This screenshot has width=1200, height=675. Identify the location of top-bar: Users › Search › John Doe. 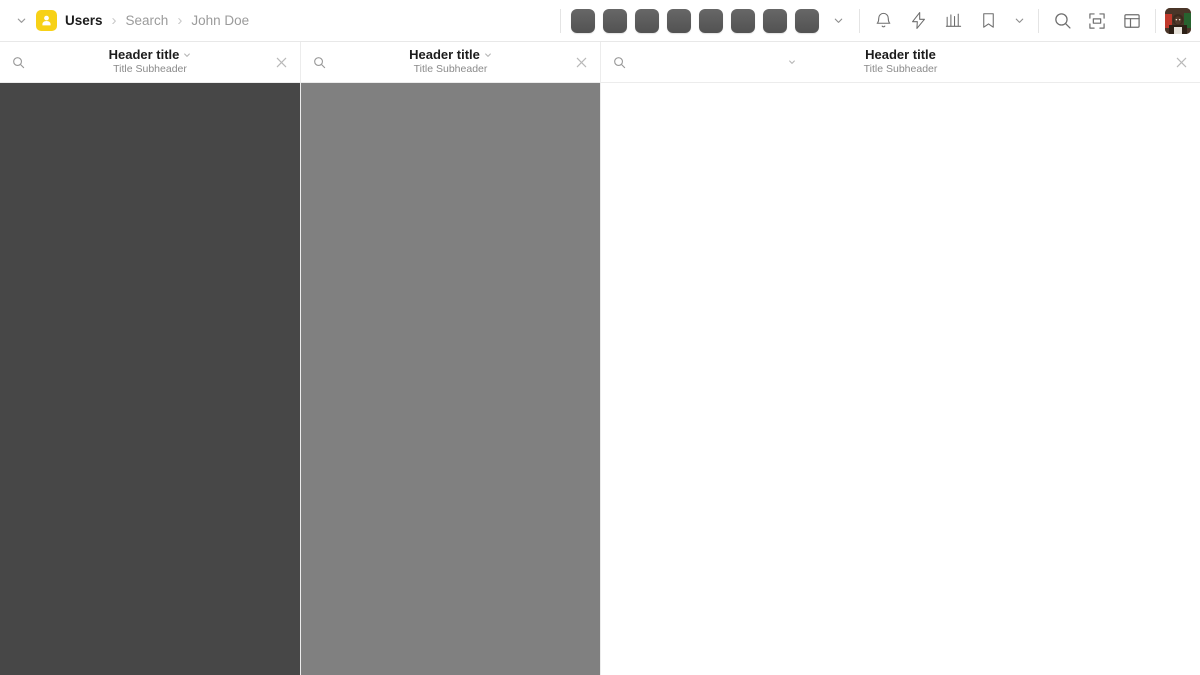
(600, 21).